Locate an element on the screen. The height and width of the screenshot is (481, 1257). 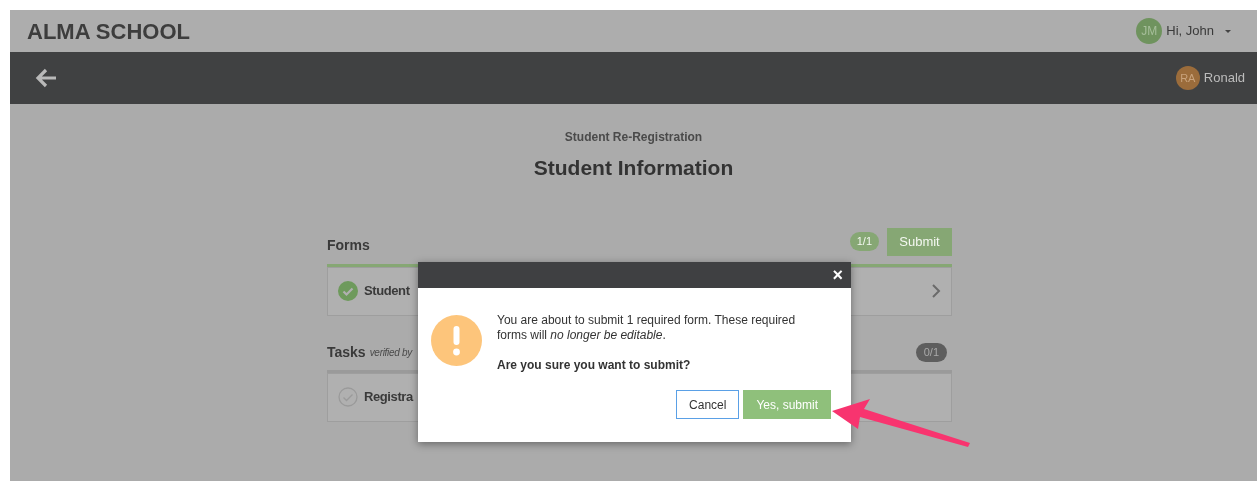
user-menu: JM Hi, John is located at coordinates (1185, 31).